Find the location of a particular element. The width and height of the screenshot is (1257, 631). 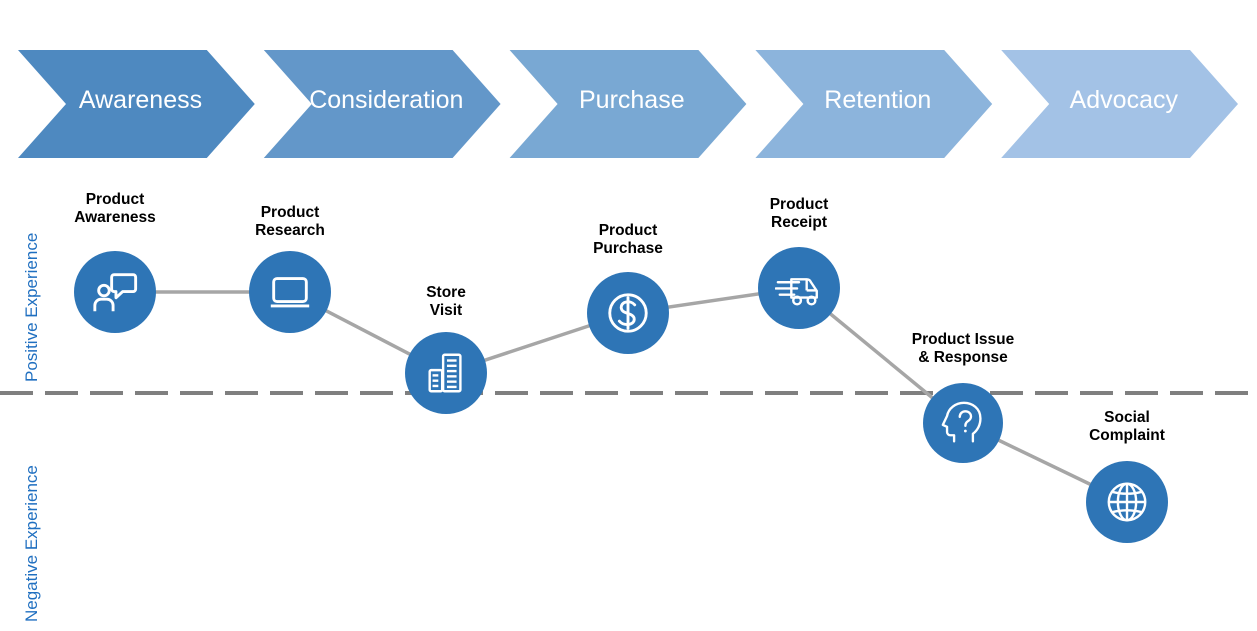

delivery-truck-icon is located at coordinates (796, 292).